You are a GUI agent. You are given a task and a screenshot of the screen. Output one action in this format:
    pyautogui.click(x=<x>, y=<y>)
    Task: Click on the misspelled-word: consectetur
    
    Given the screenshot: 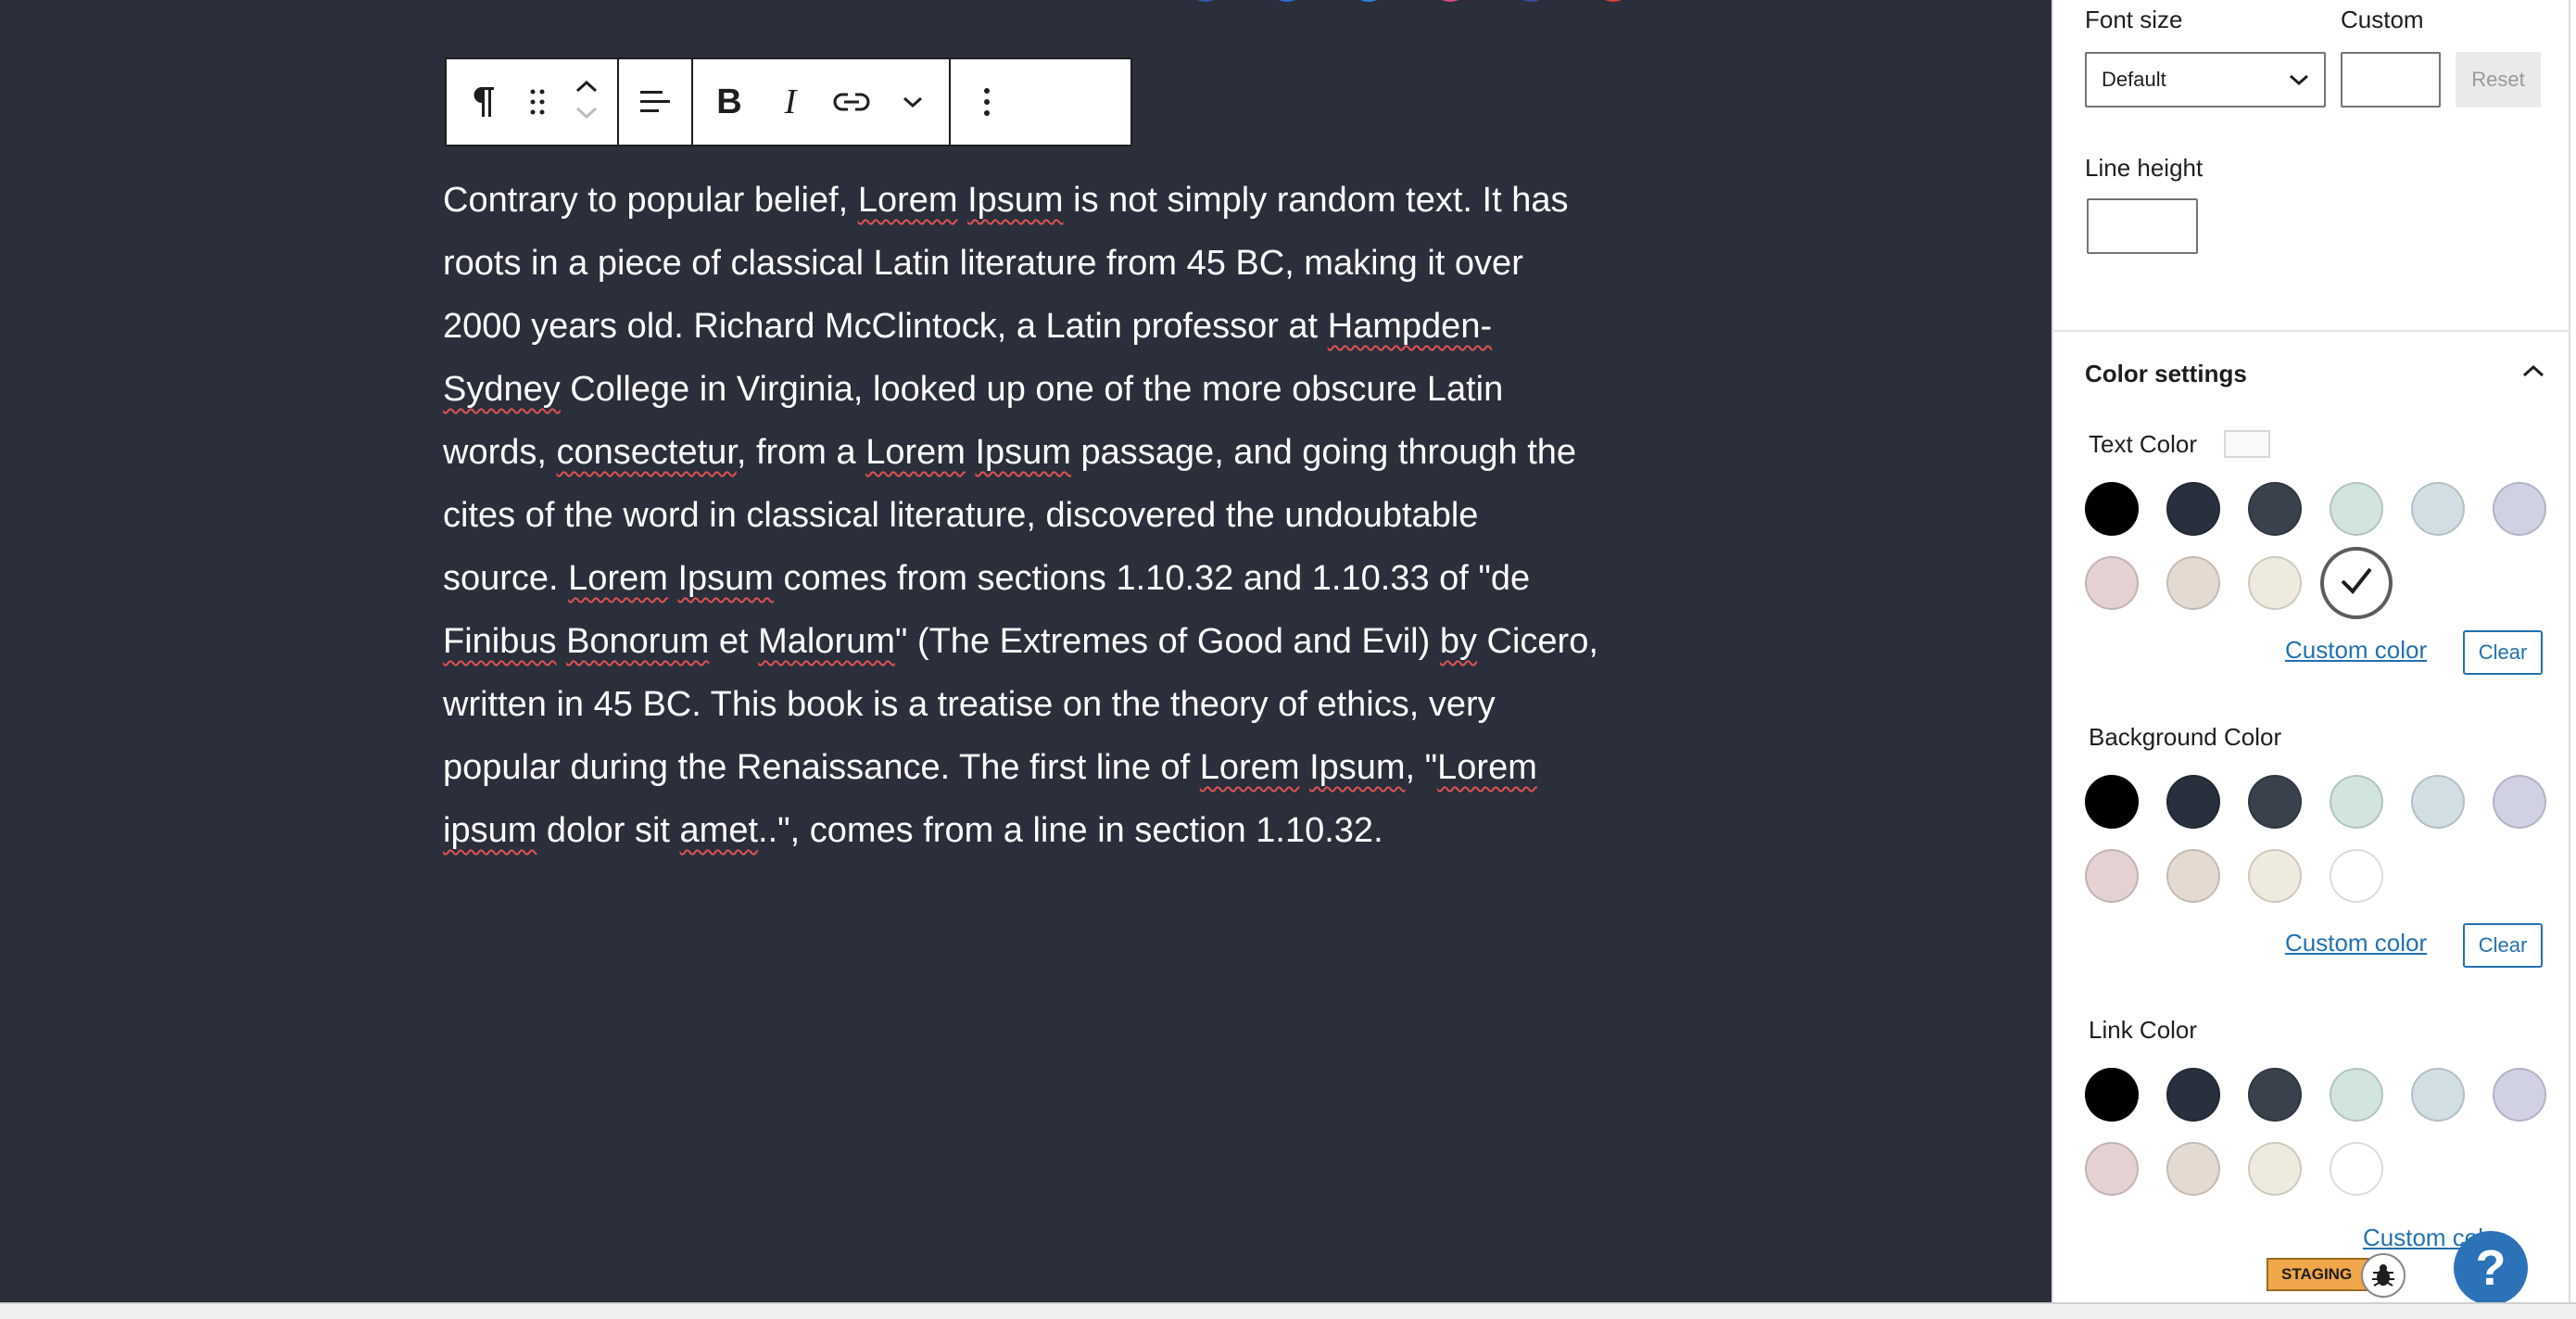 What is the action you would take?
    pyautogui.click(x=646, y=452)
    